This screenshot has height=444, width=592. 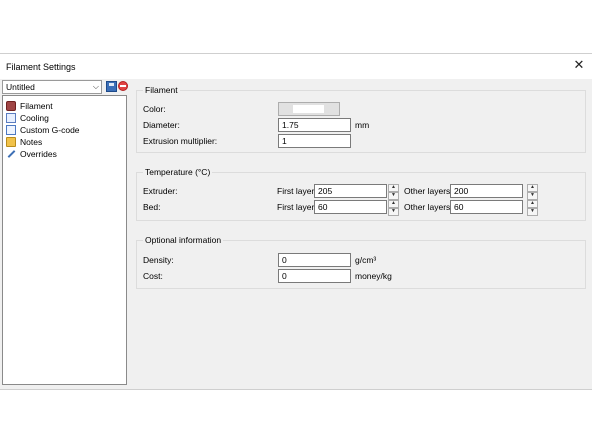 What do you see at coordinates (34, 118) in the screenshot?
I see `tree-item-label: Cooling` at bounding box center [34, 118].